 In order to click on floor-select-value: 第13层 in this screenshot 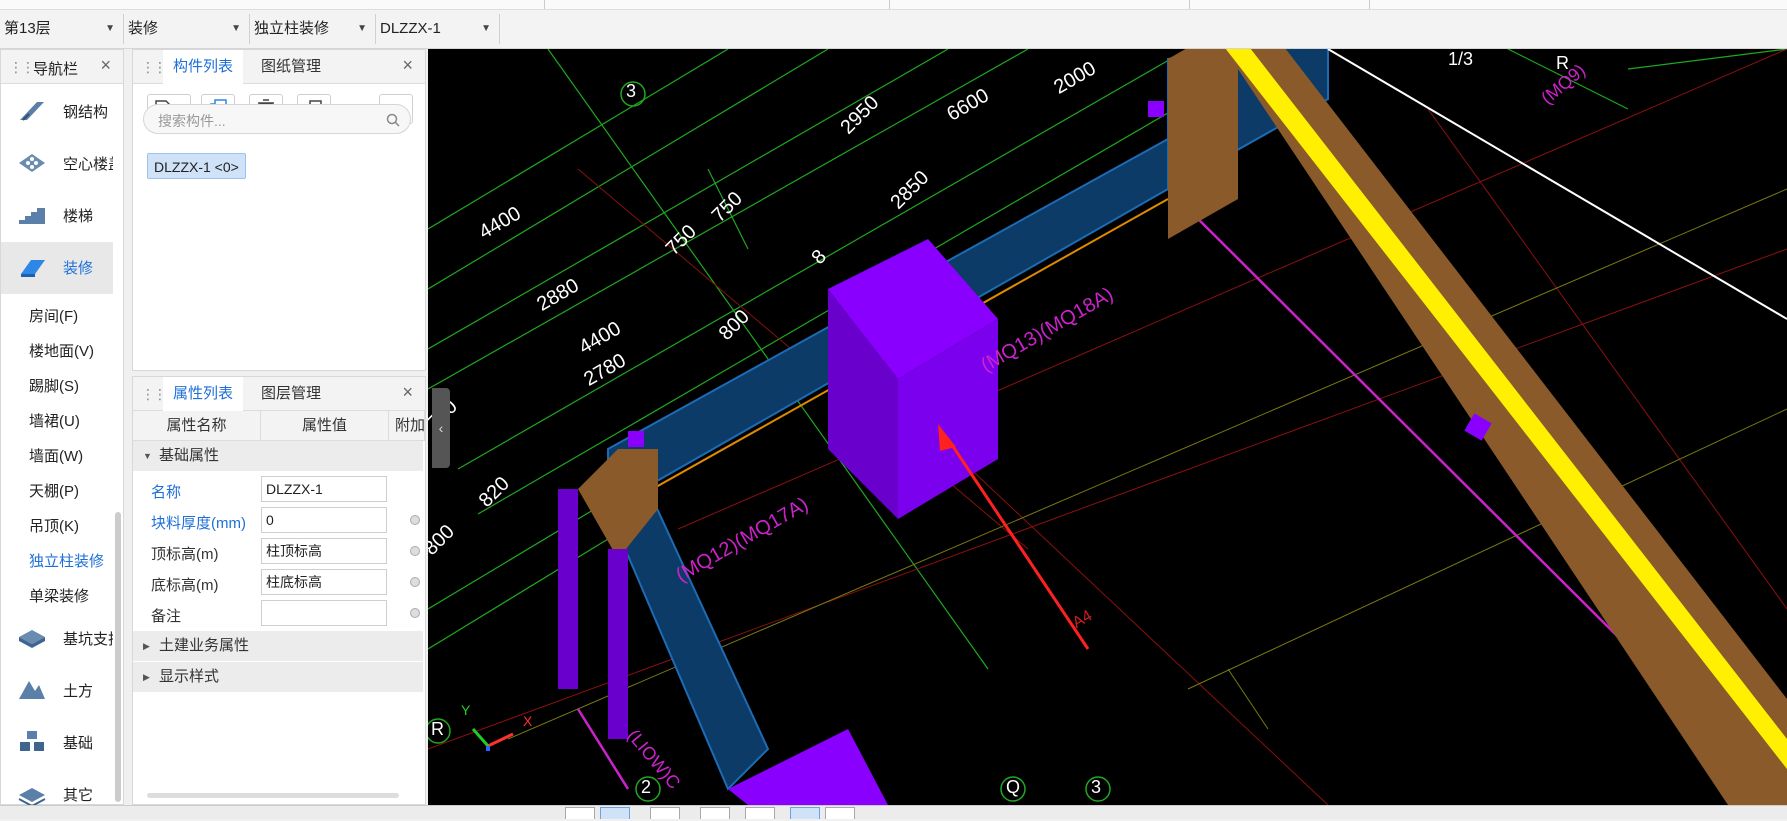, I will do `click(27, 28)`.